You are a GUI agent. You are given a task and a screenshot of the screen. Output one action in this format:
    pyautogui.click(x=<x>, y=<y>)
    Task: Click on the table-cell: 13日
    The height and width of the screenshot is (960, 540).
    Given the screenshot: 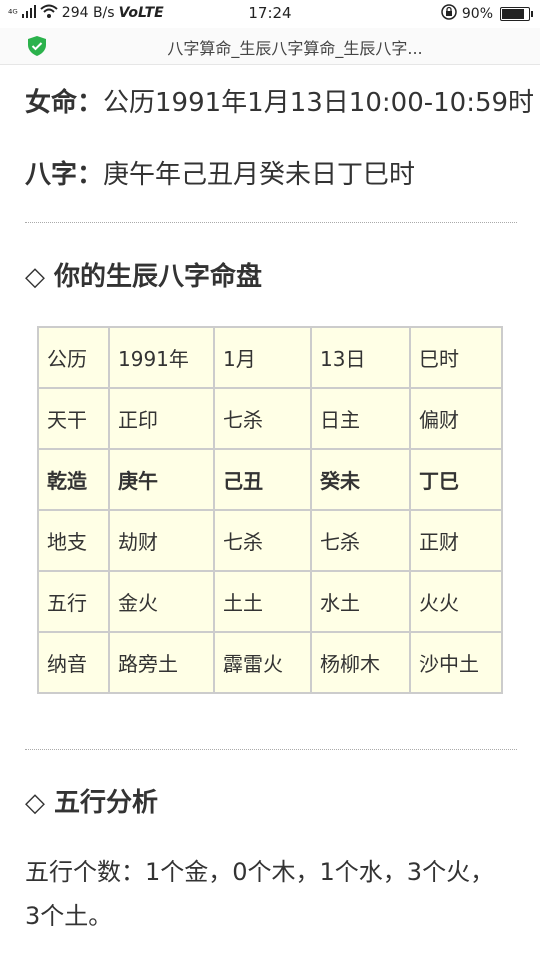 What is the action you would take?
    pyautogui.click(x=360, y=357)
    